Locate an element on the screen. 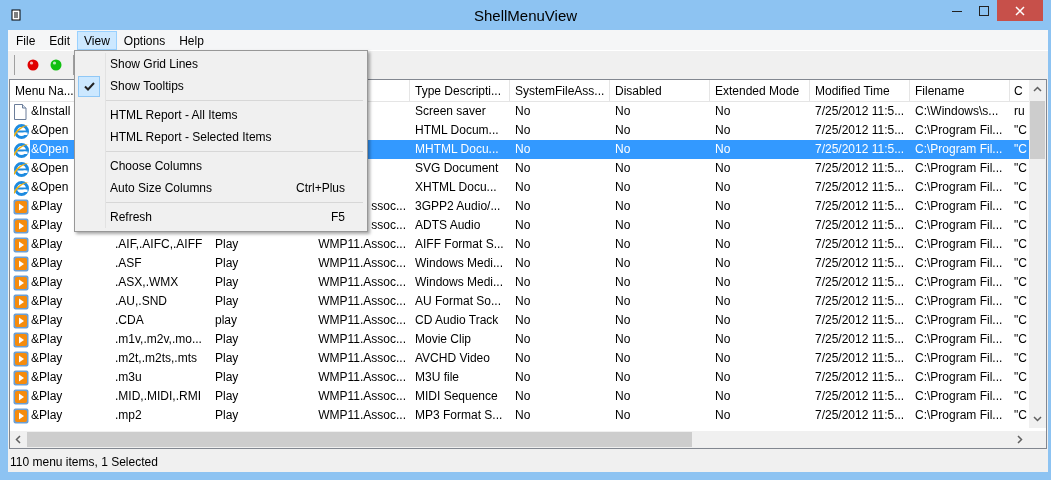 The height and width of the screenshot is (480, 1051). menu-item: HTML Report - All Items is located at coordinates (221, 115).